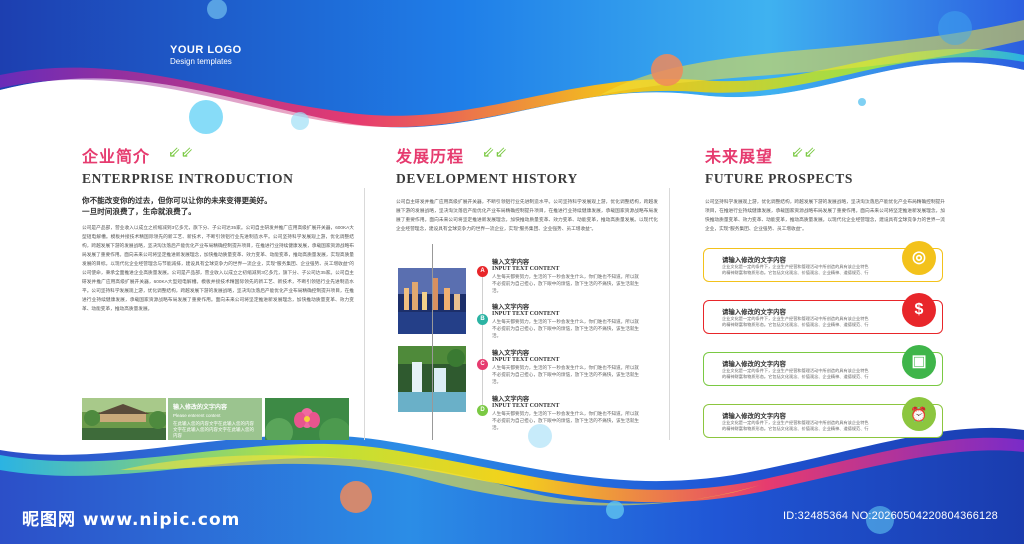 This screenshot has height=544, width=1024. I want to click on brand-logo: YOUR LOGO Design templates, so click(206, 55).